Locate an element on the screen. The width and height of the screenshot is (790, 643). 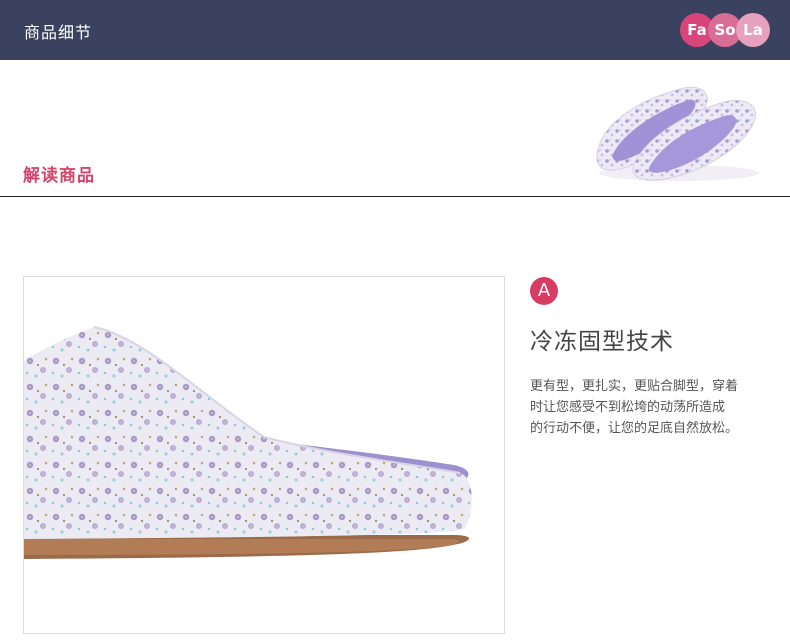
feature-badge: A is located at coordinates (544, 291).